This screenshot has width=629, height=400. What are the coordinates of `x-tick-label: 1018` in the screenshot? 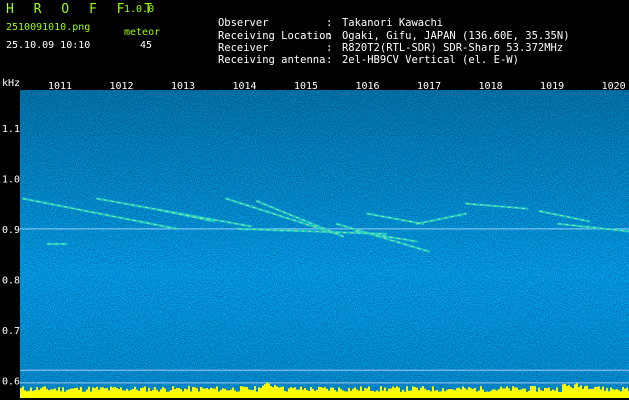 It's located at (491, 86).